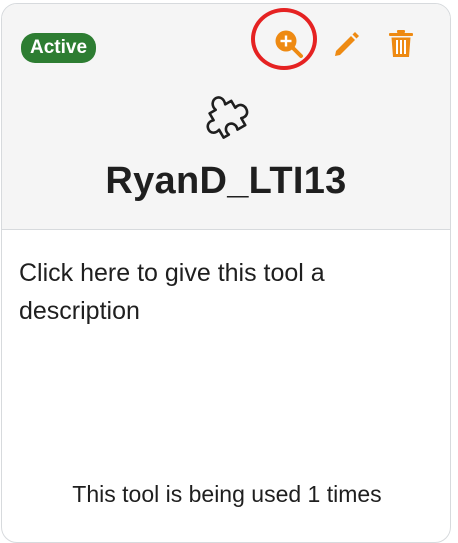 The width and height of the screenshot is (458, 543). What do you see at coordinates (226, 181) in the screenshot?
I see `tool-name: RyanD_LTI13` at bounding box center [226, 181].